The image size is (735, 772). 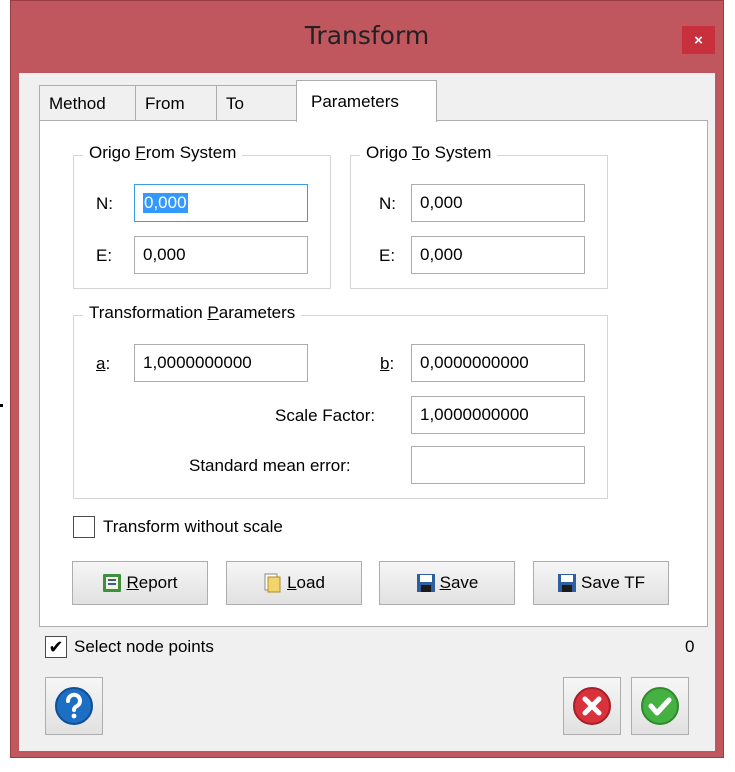 What do you see at coordinates (164, 254) in the screenshot?
I see `origo-from-e-value: 0,000` at bounding box center [164, 254].